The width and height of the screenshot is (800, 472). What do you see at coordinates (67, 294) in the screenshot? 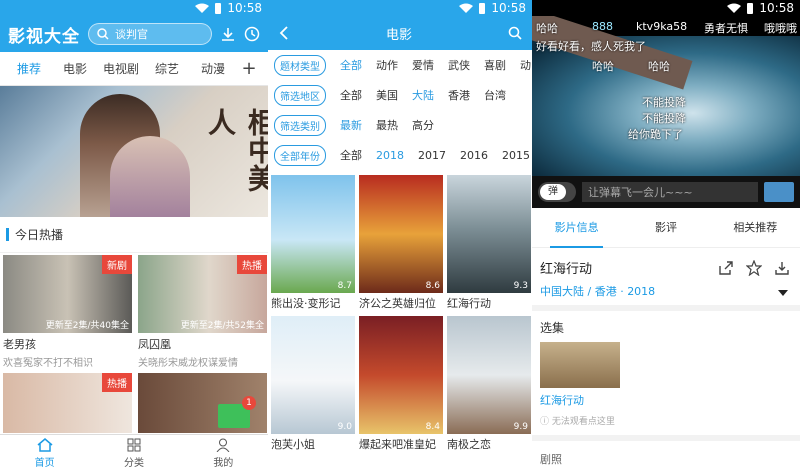
I see `show-thumbnail: 新剧 更新至2集/共40集全` at bounding box center [67, 294].